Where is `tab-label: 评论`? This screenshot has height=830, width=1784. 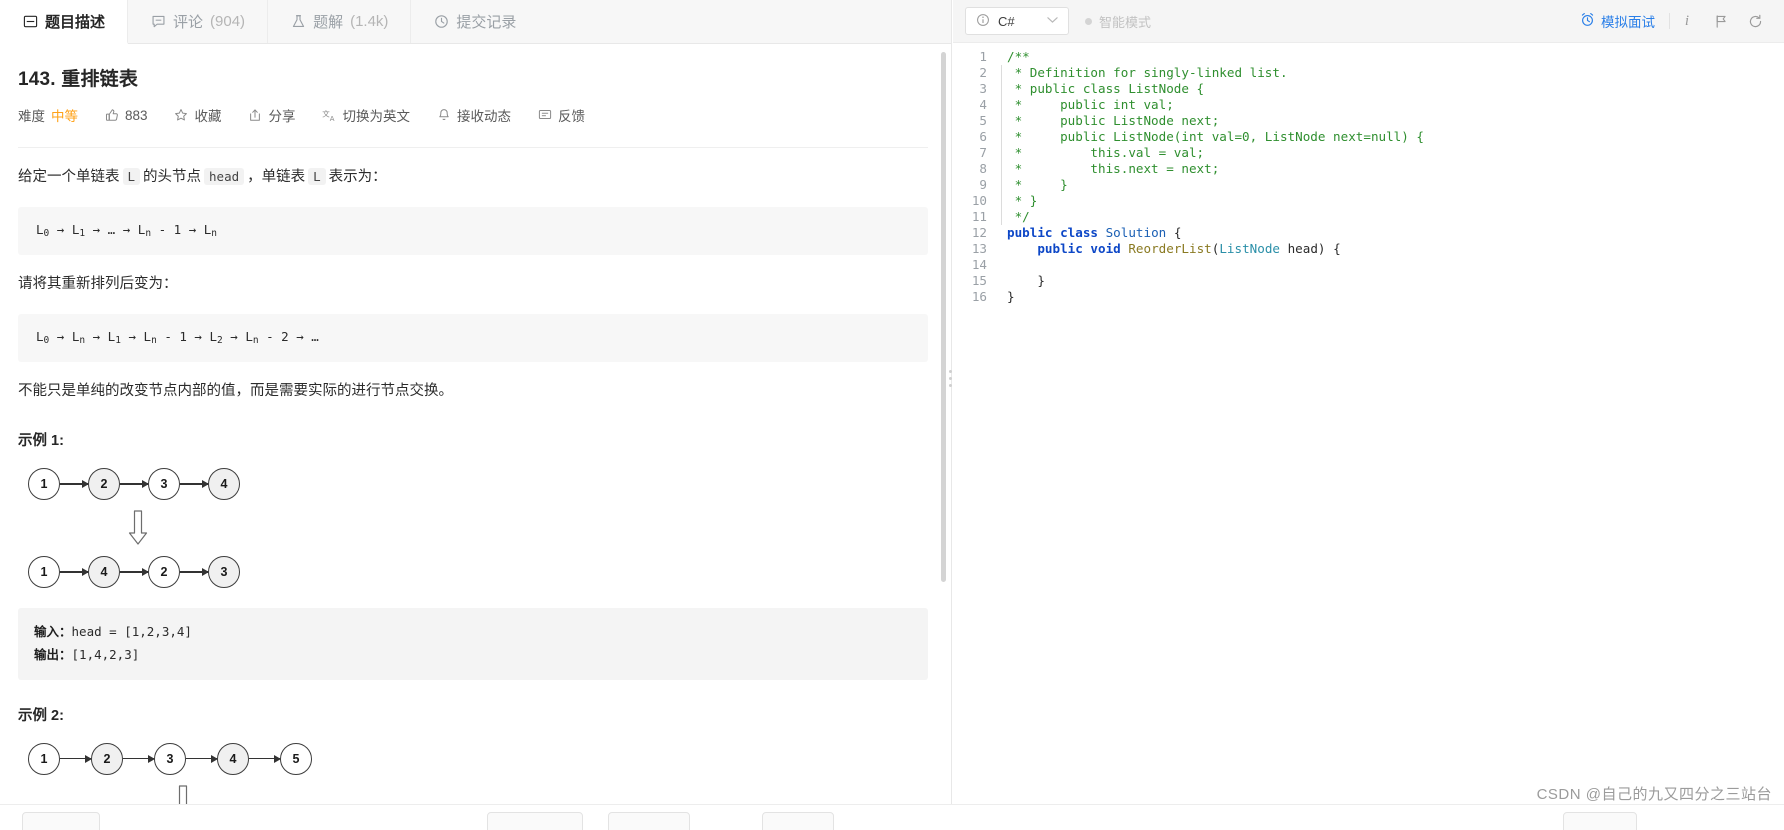
tab-label: 评论 is located at coordinates (188, 22).